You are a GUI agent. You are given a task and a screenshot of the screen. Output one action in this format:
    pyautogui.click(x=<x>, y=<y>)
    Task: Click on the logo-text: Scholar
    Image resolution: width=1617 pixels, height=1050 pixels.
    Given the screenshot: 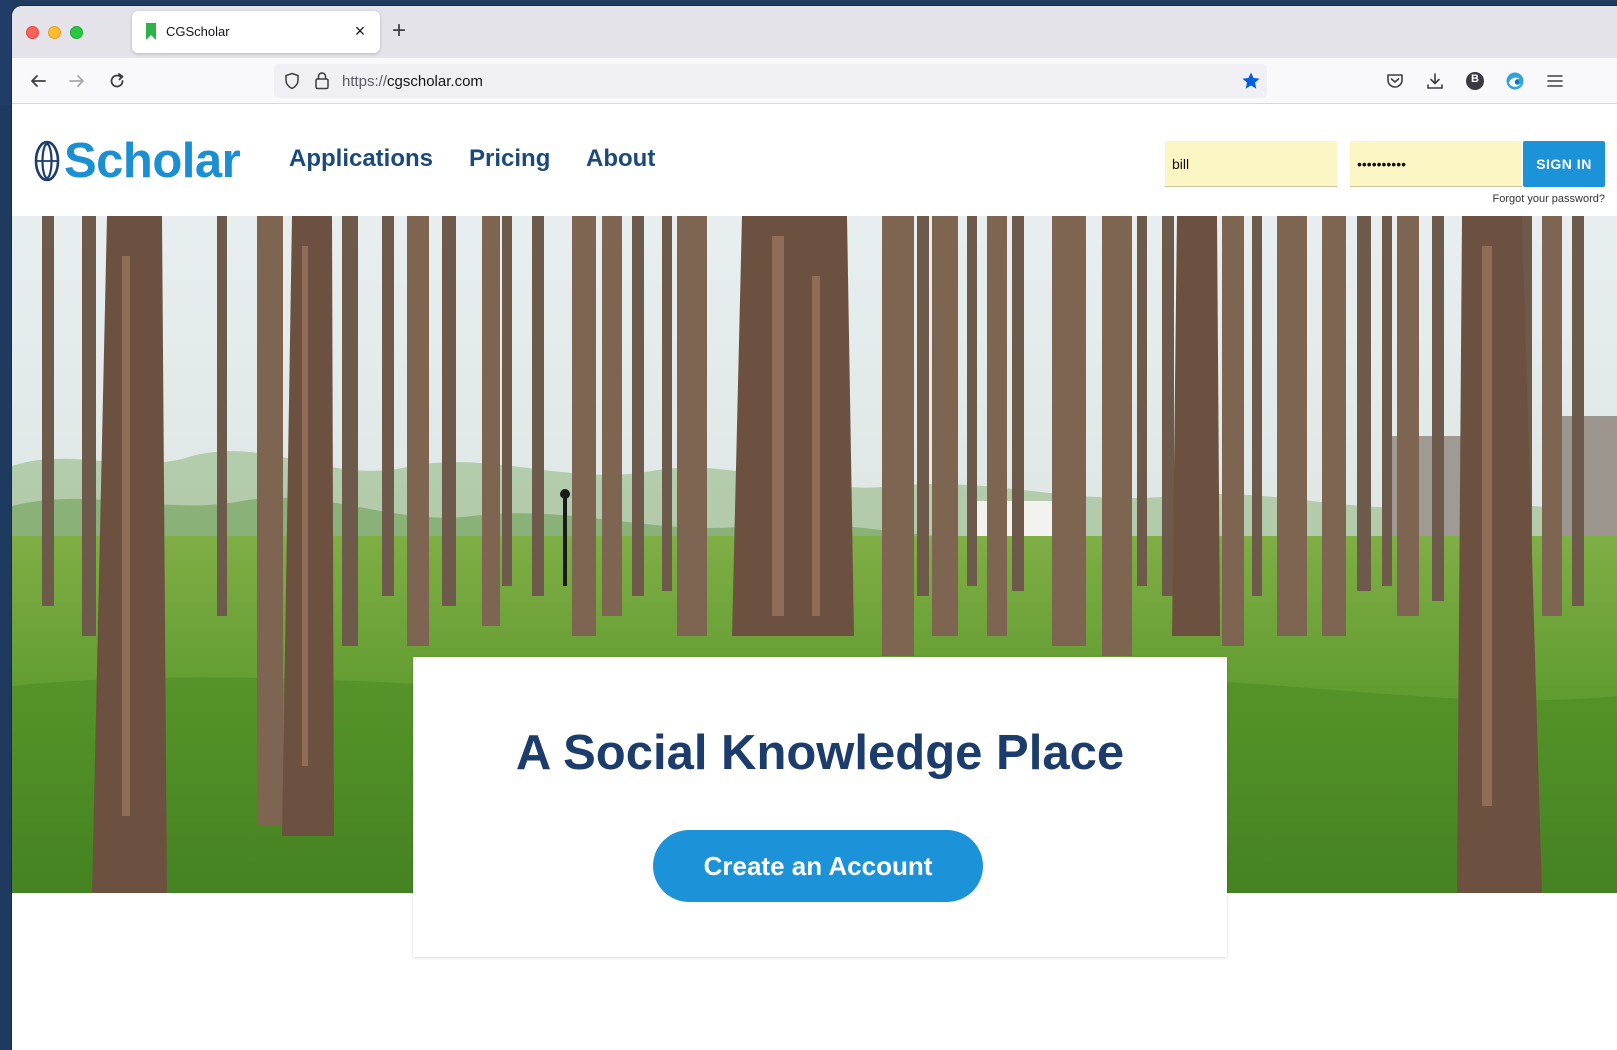 What is the action you would take?
    pyautogui.click(x=152, y=161)
    